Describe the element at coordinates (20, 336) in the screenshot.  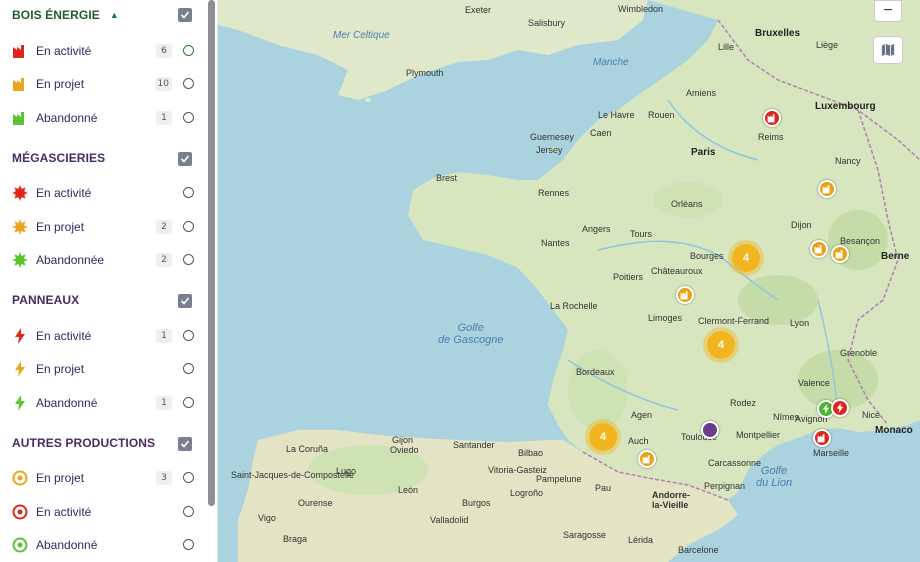
I see `lightning-red-icon` at that location.